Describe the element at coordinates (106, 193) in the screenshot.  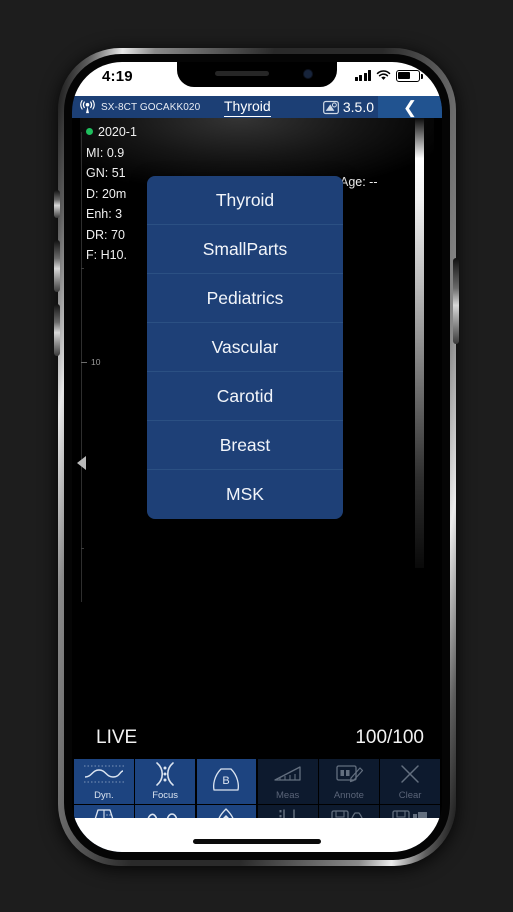
I see `info-line: D: 20m` at that location.